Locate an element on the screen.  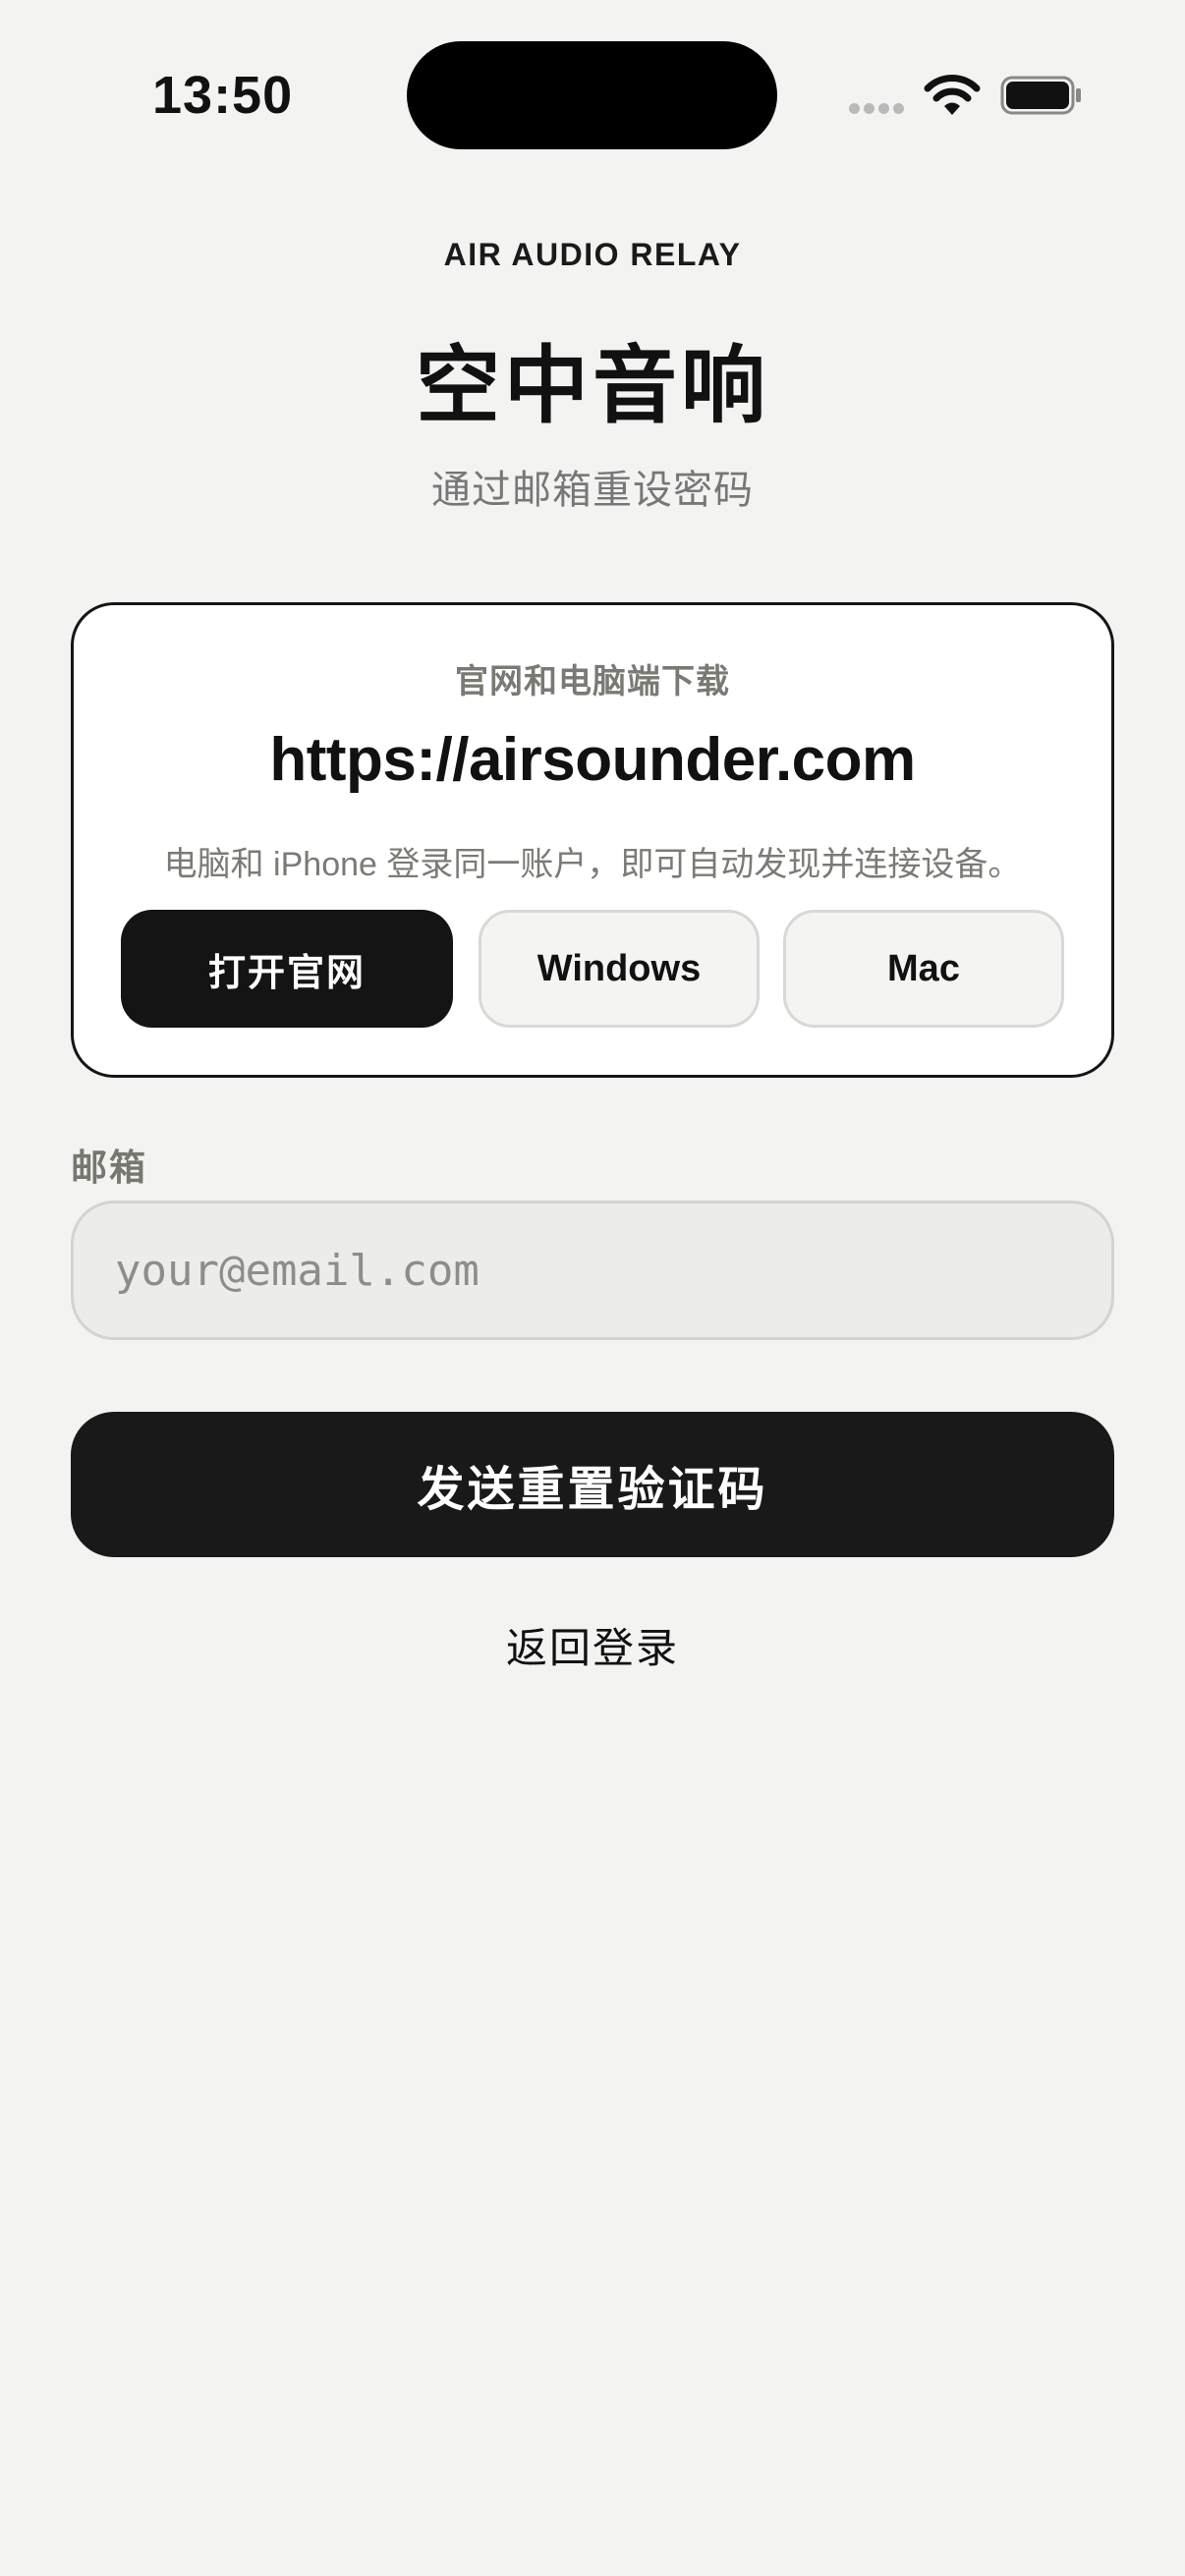
cellular-signal-dots-icon is located at coordinates (877, 108).